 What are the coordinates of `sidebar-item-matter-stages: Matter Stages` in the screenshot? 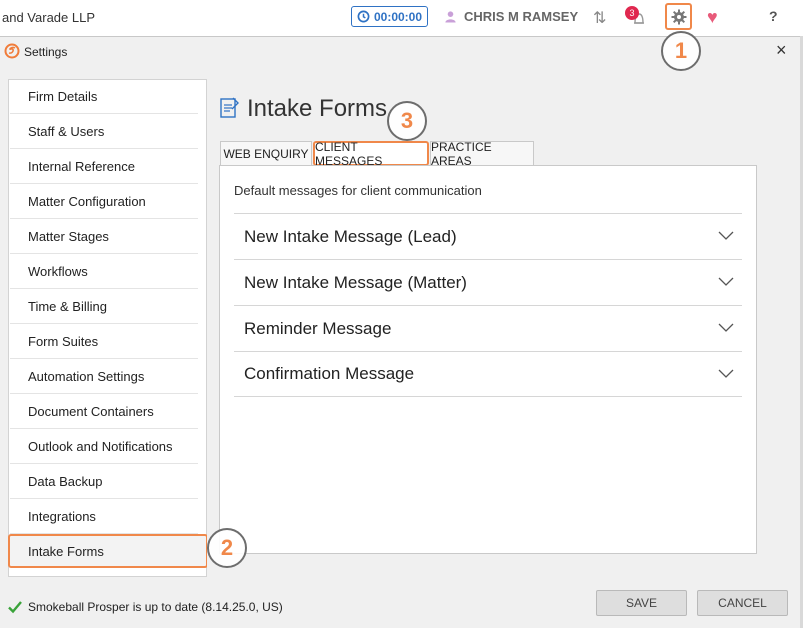 It's located at (104, 237).